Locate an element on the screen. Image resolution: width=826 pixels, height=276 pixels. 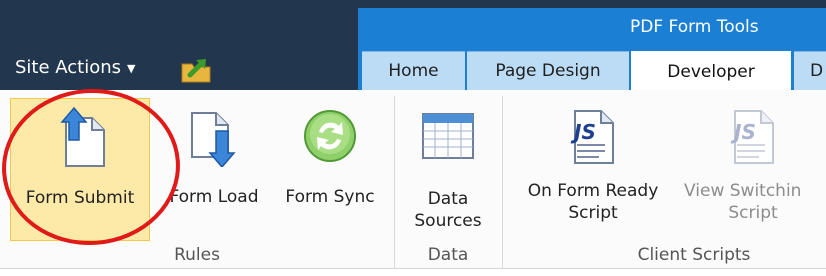
chevron-down-icon: ▼ is located at coordinates (131, 68).